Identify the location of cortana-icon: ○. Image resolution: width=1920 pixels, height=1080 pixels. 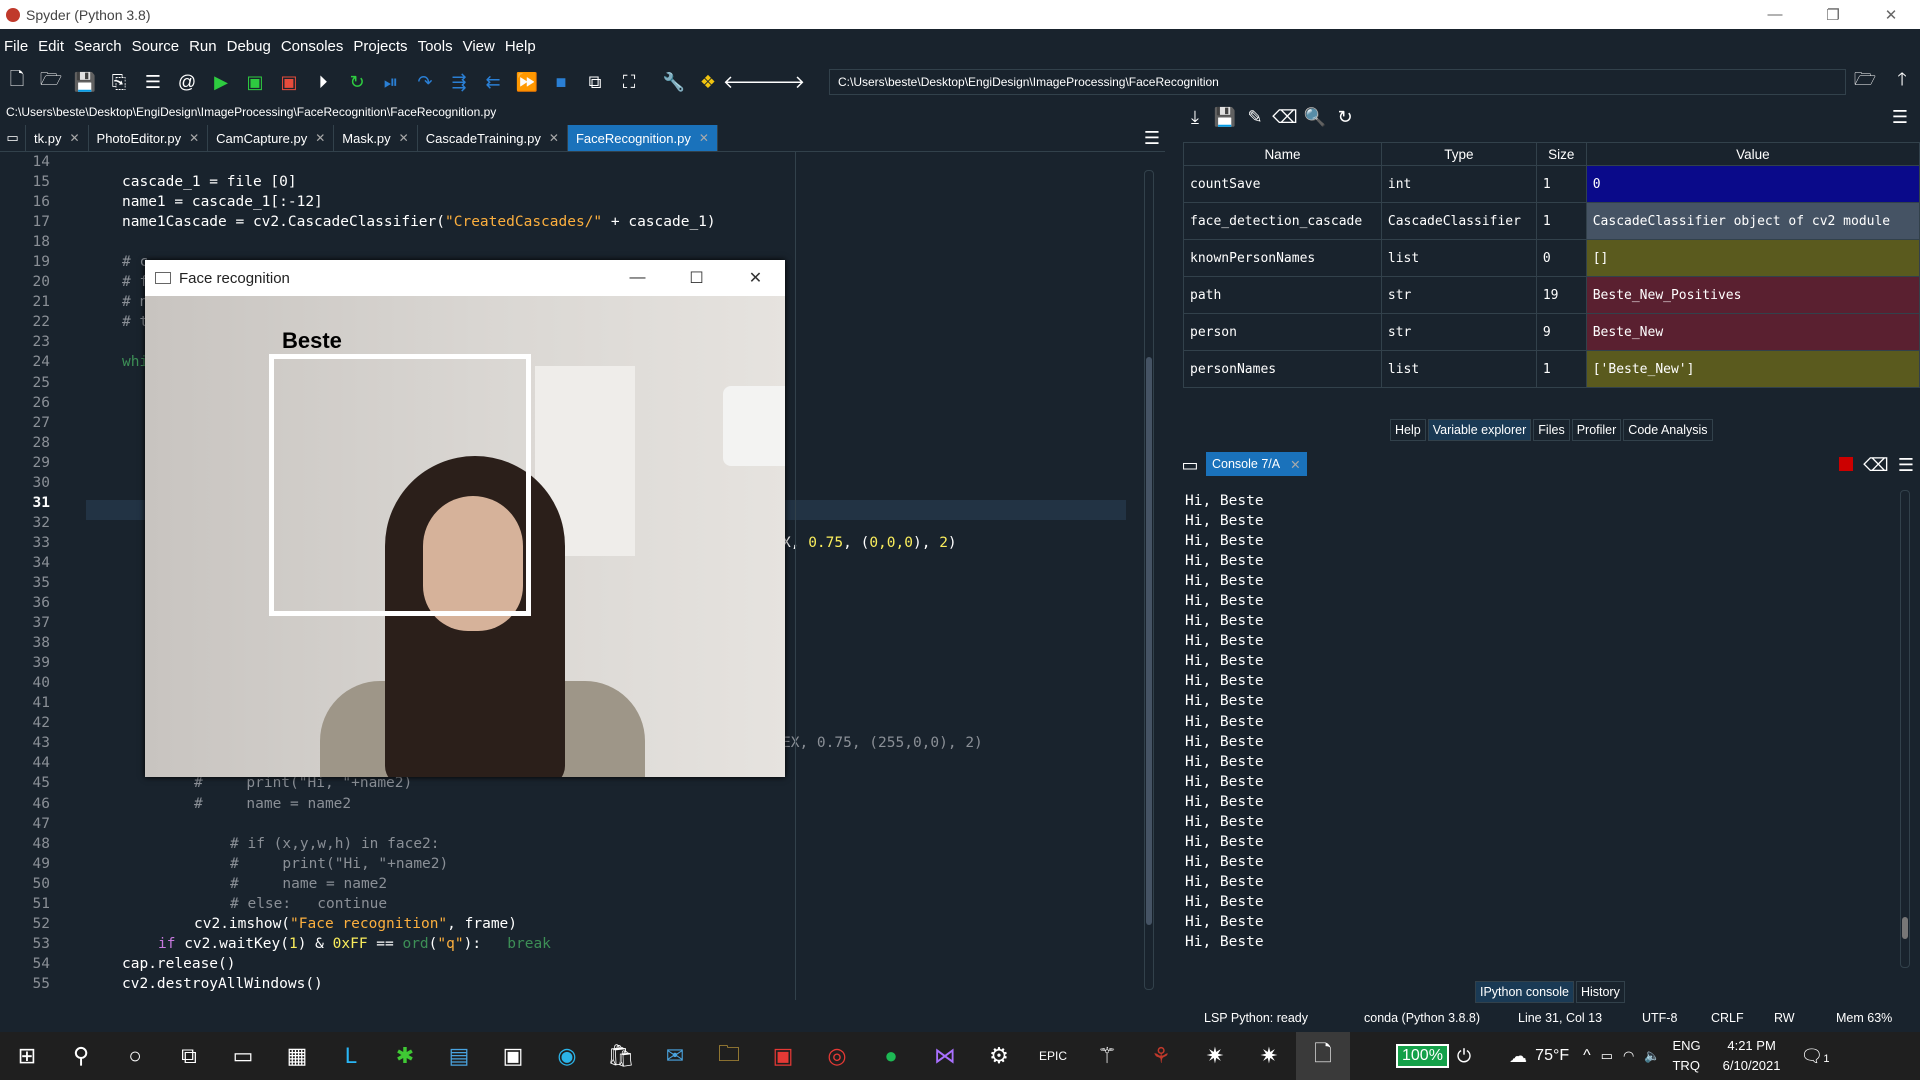
(135, 1056).